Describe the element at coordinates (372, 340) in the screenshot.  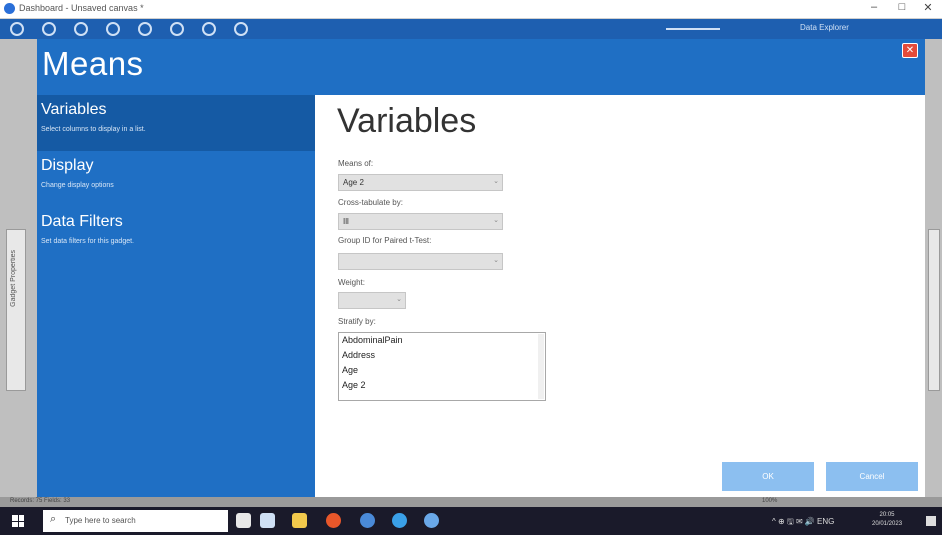
I see `list-item: AbdominalPain` at that location.